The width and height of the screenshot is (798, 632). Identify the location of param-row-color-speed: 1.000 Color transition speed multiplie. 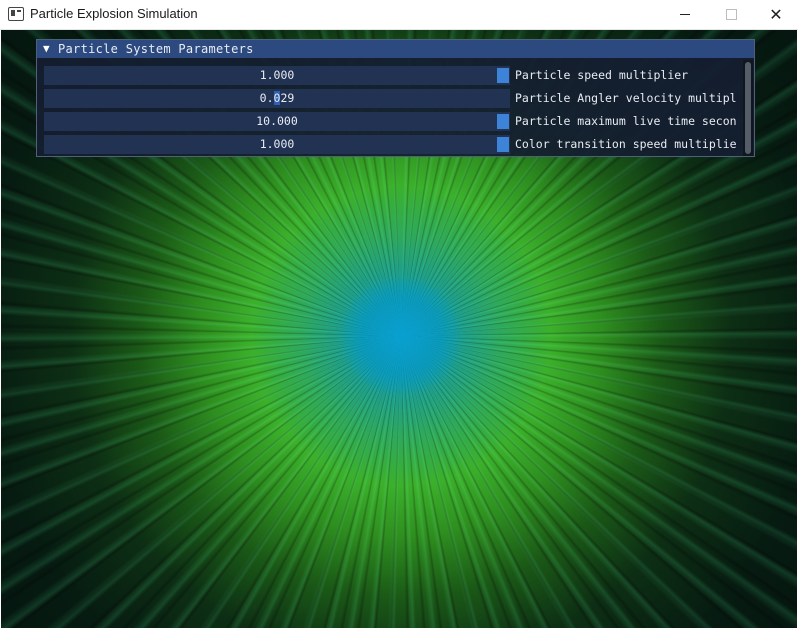
(394, 144).